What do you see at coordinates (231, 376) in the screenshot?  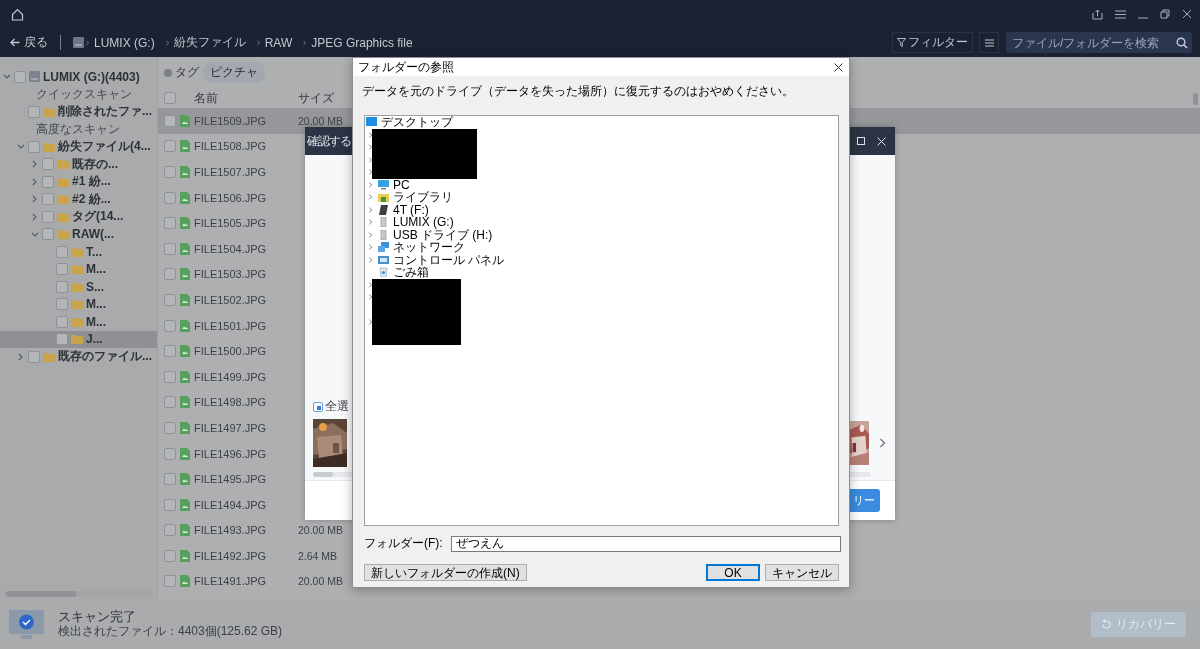 I see `file-name: FILE1499.JPG` at bounding box center [231, 376].